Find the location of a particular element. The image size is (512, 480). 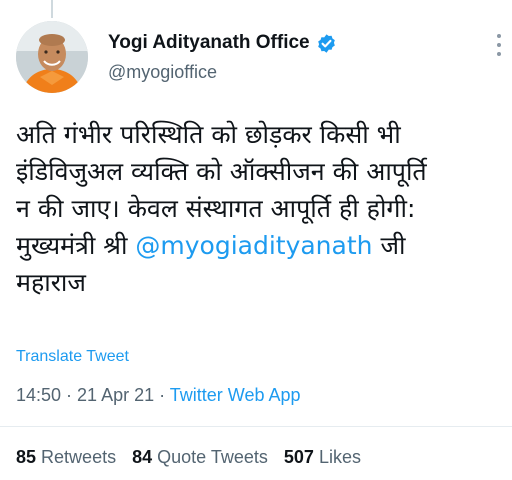

likes-count: 507 is located at coordinates (298, 457).